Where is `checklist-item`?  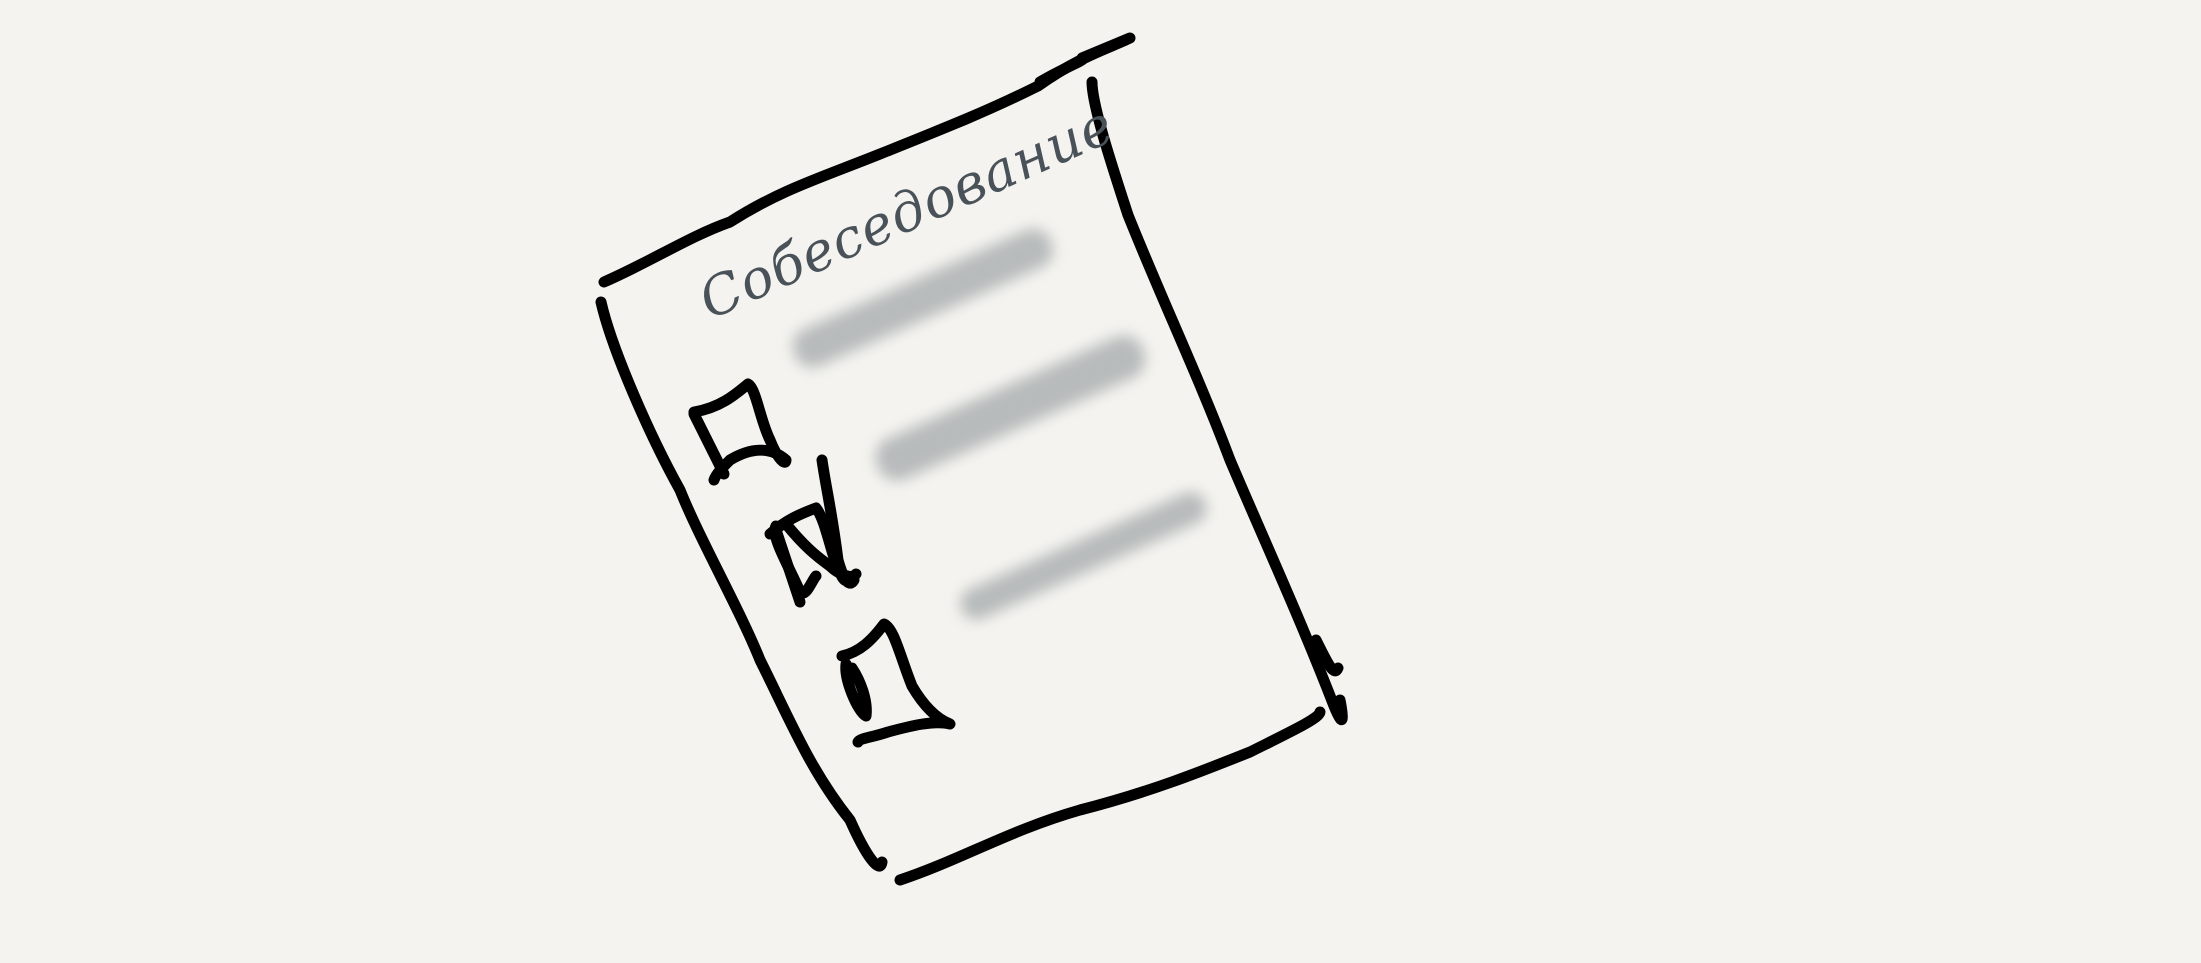 checklist-item is located at coordinates (1021, 619).